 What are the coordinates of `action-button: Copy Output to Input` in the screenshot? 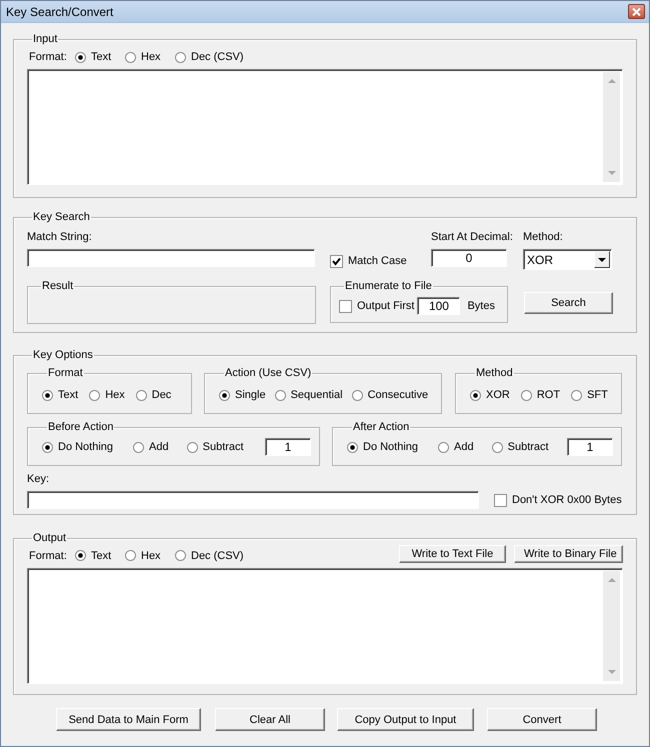 It's located at (405, 719).